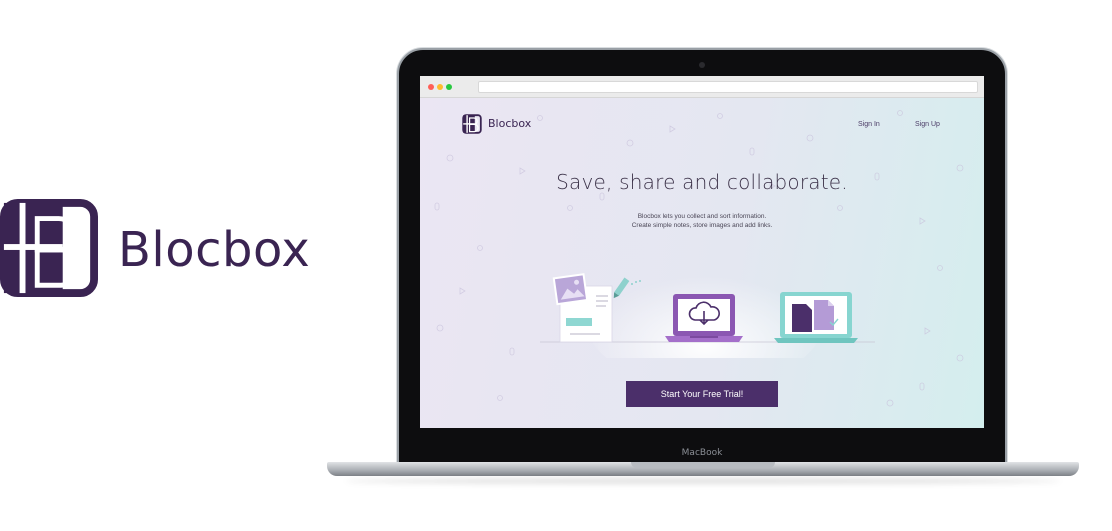 The width and height of the screenshot is (1112, 531). I want to click on address-bar, so click(728, 87).